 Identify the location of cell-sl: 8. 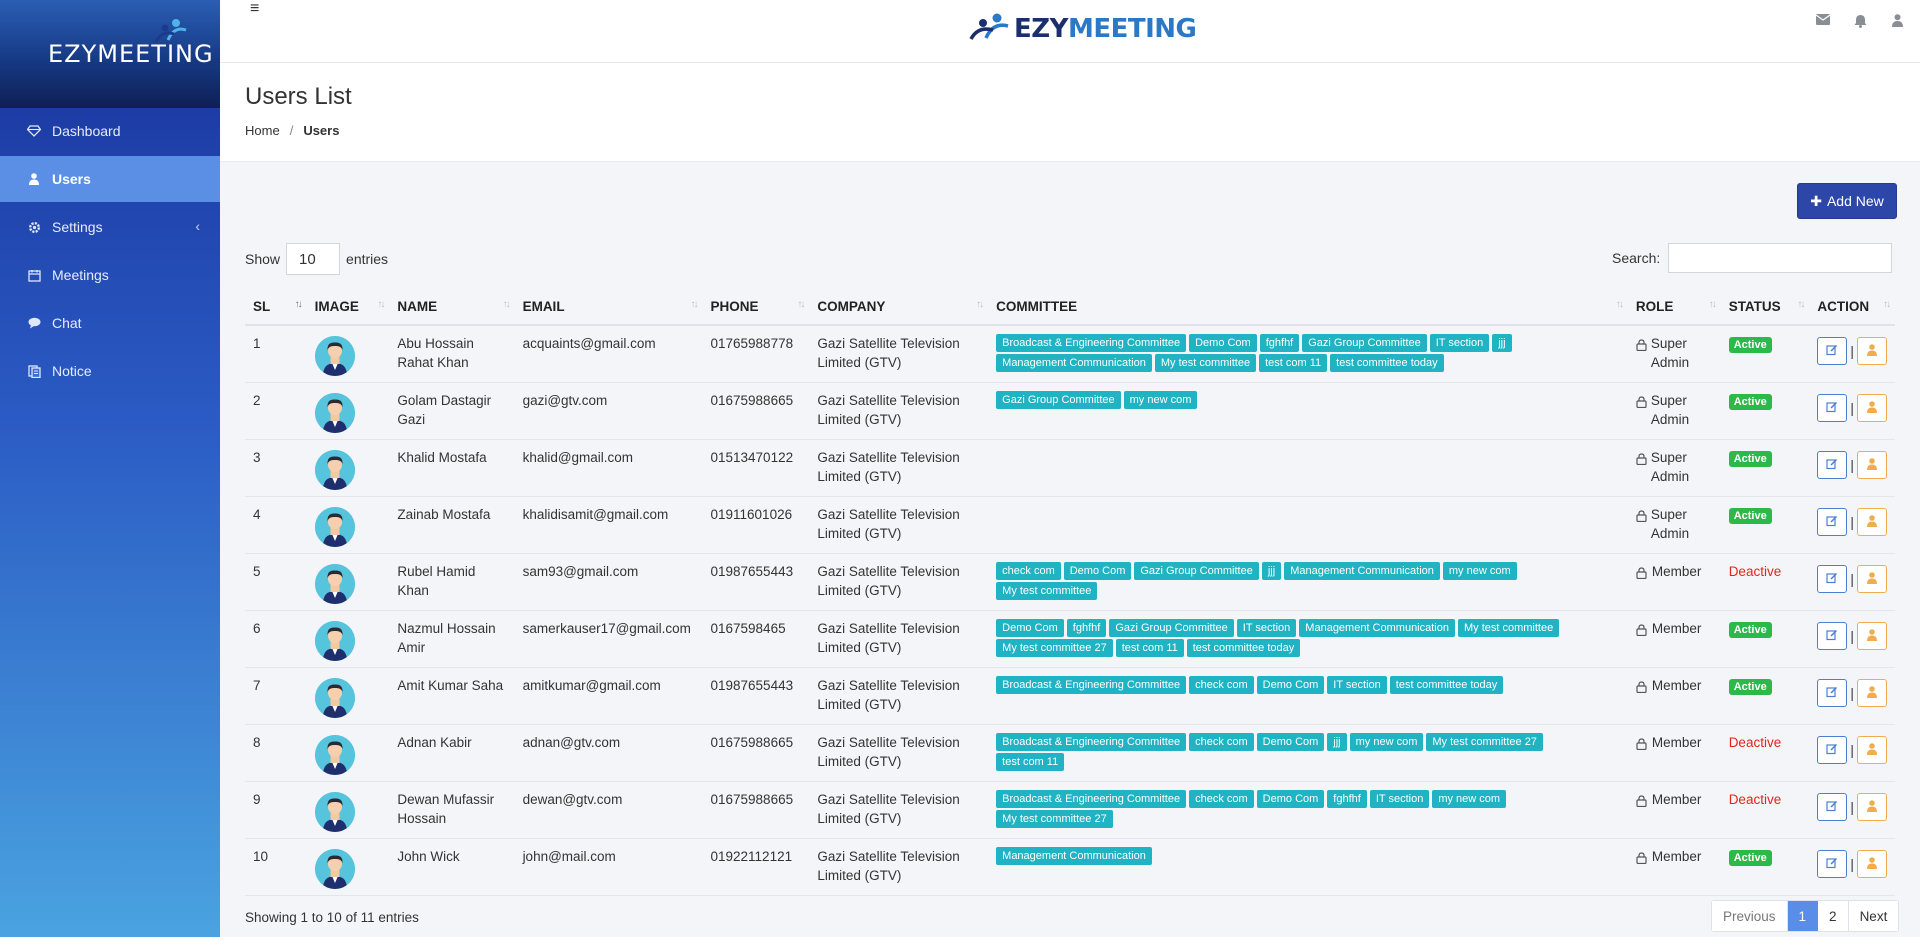
(276, 753).